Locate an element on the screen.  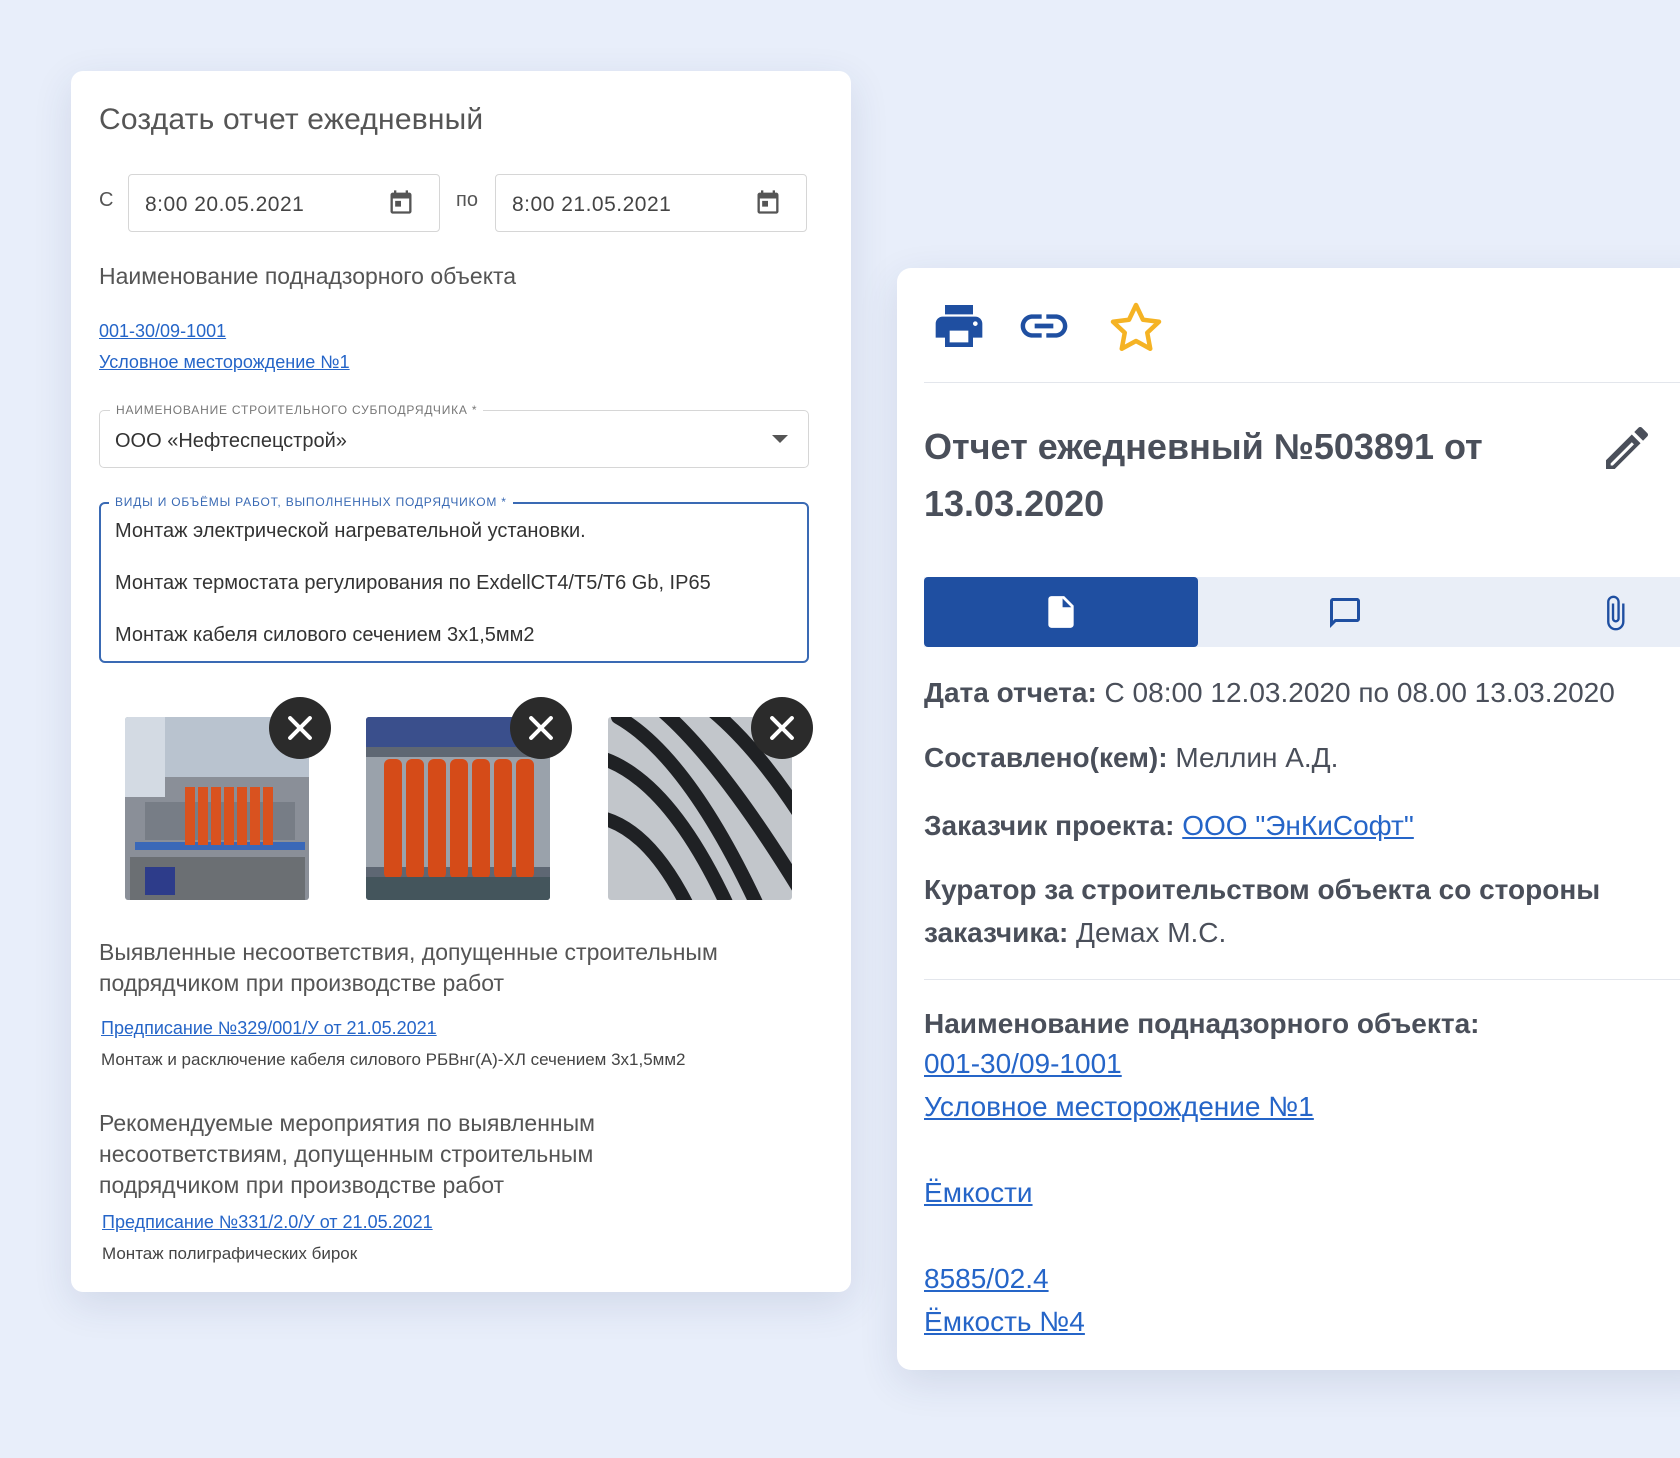
report-author-label: Составлено(кем): is located at coordinates (1046, 757).